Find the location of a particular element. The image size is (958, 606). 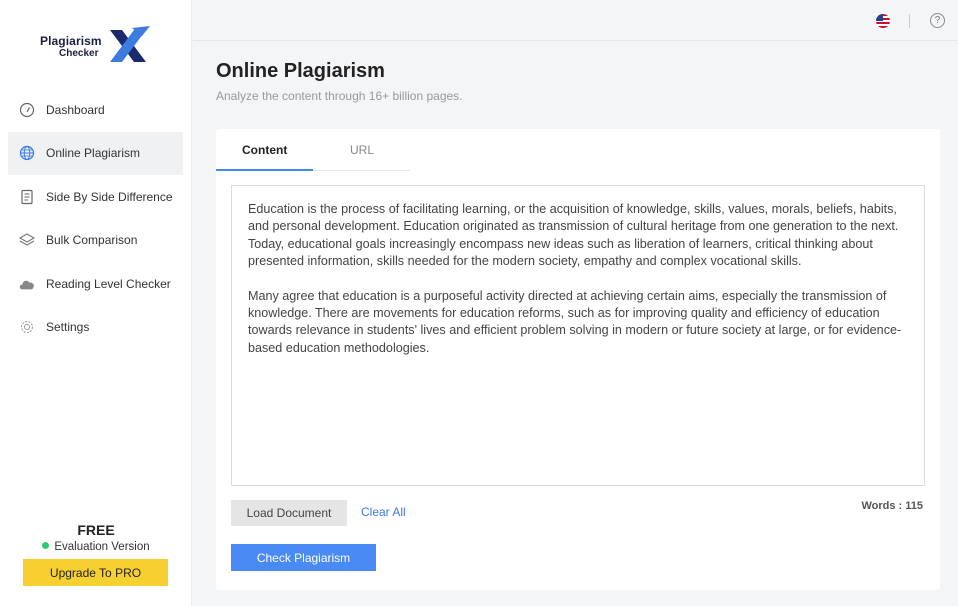

check-plagiarism-button: Check Plagiarism is located at coordinates (303, 557).